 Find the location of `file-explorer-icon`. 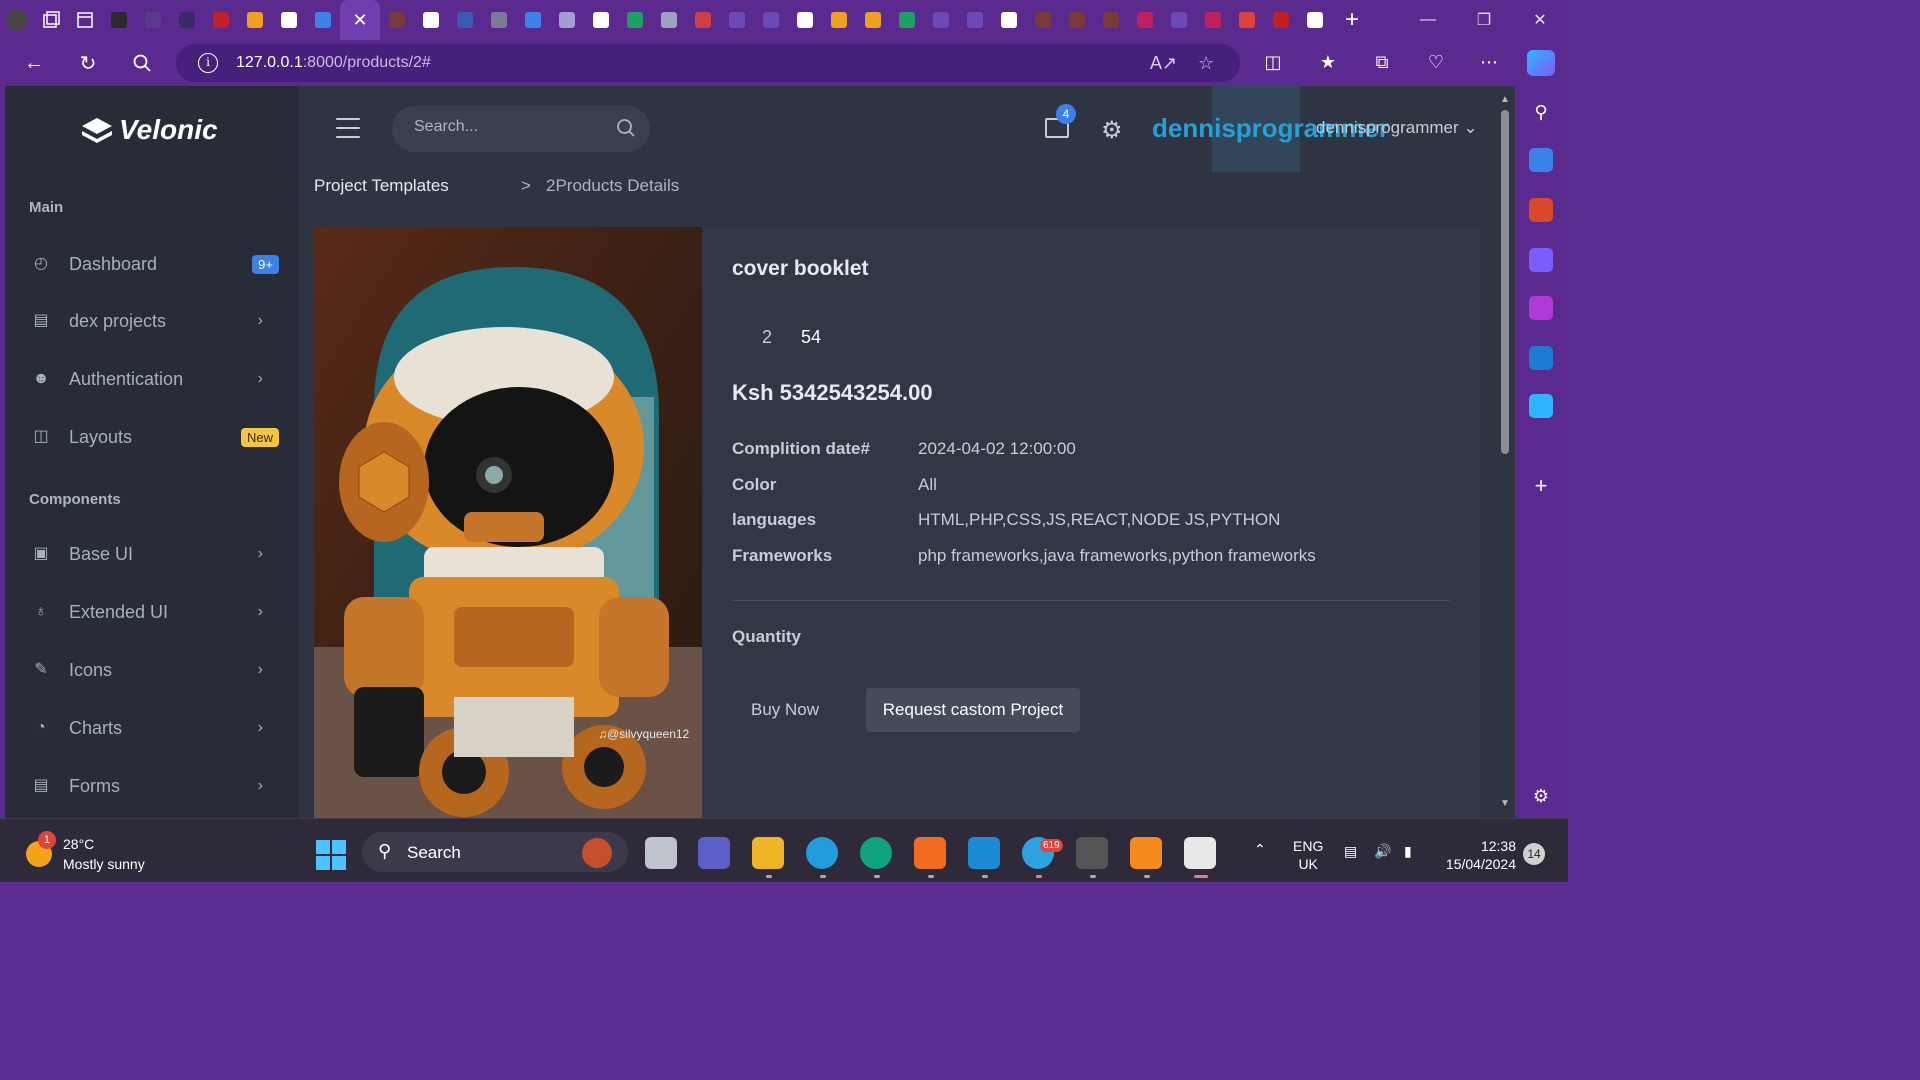

file-explorer-icon is located at coordinates (768, 853).